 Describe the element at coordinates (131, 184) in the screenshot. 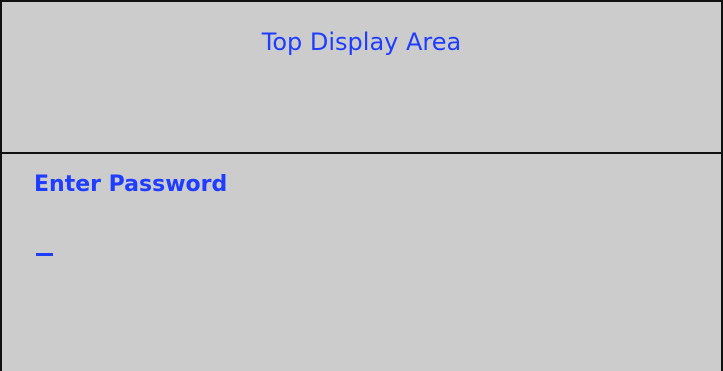

I see `password-label: Enter Password` at that location.